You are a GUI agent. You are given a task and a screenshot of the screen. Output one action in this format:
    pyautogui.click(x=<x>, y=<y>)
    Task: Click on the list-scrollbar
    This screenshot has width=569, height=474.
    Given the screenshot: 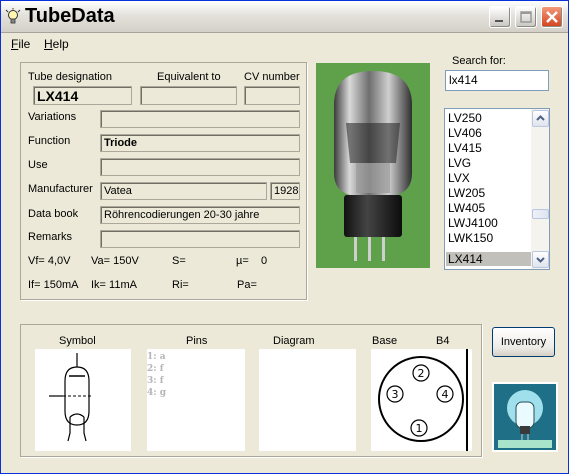 What is the action you would take?
    pyautogui.click(x=540, y=189)
    